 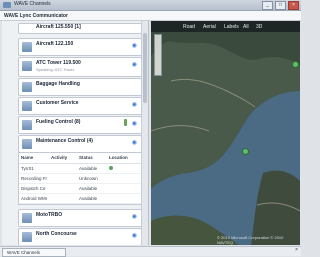 I want to click on scrollbar-thumb, so click(x=145, y=68).